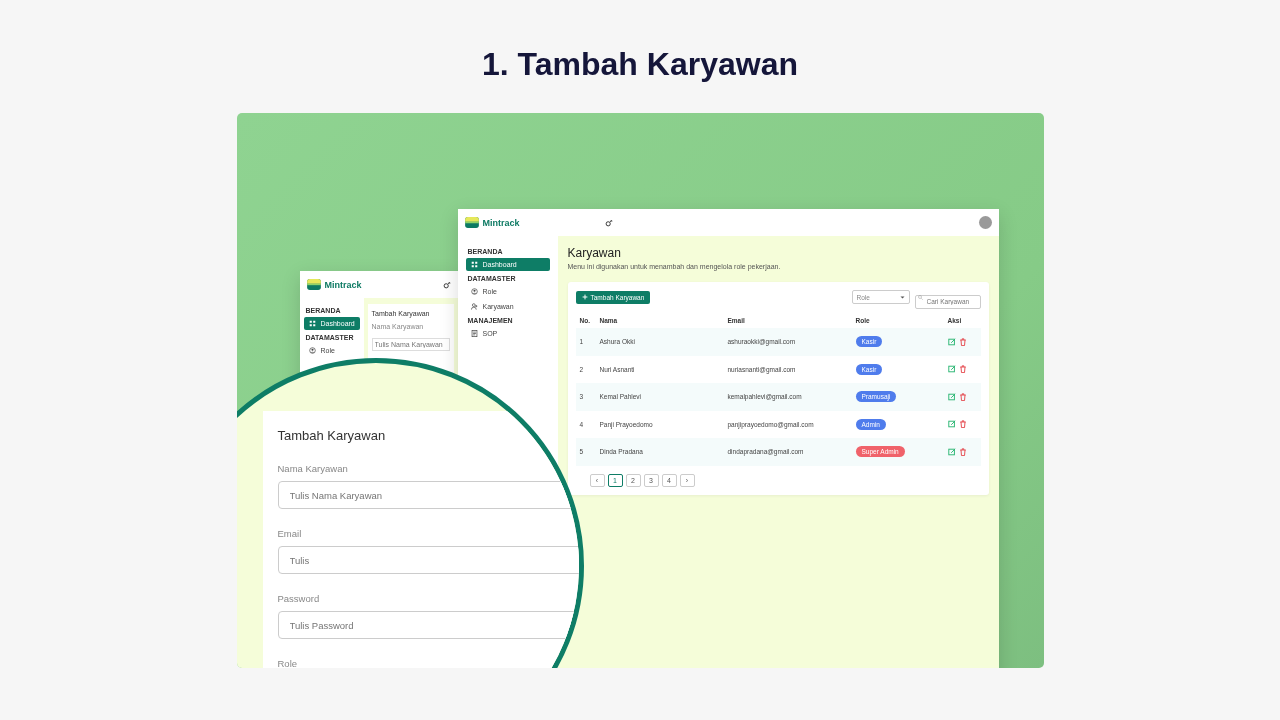 This screenshot has width=1280, height=720. Describe the element at coordinates (332, 435) in the screenshot. I see `form-title: Tambah Karyawan` at that location.